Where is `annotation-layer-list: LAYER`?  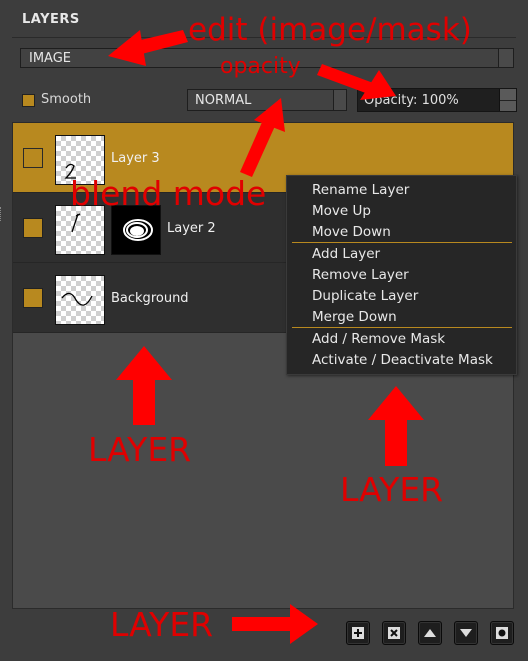 annotation-layer-list: LAYER is located at coordinates (140, 449).